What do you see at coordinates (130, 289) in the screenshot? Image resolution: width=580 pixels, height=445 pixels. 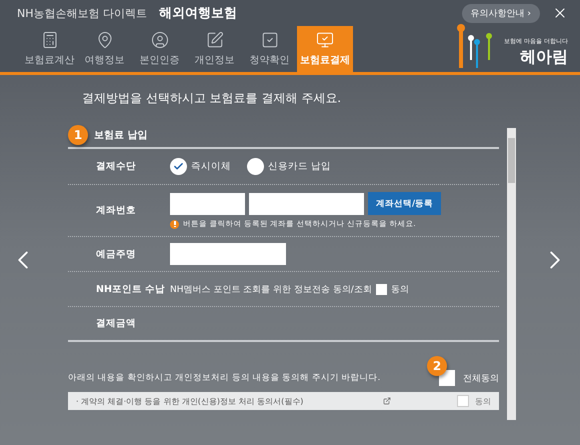 I see `field-label: NH포인트 수납` at bounding box center [130, 289].